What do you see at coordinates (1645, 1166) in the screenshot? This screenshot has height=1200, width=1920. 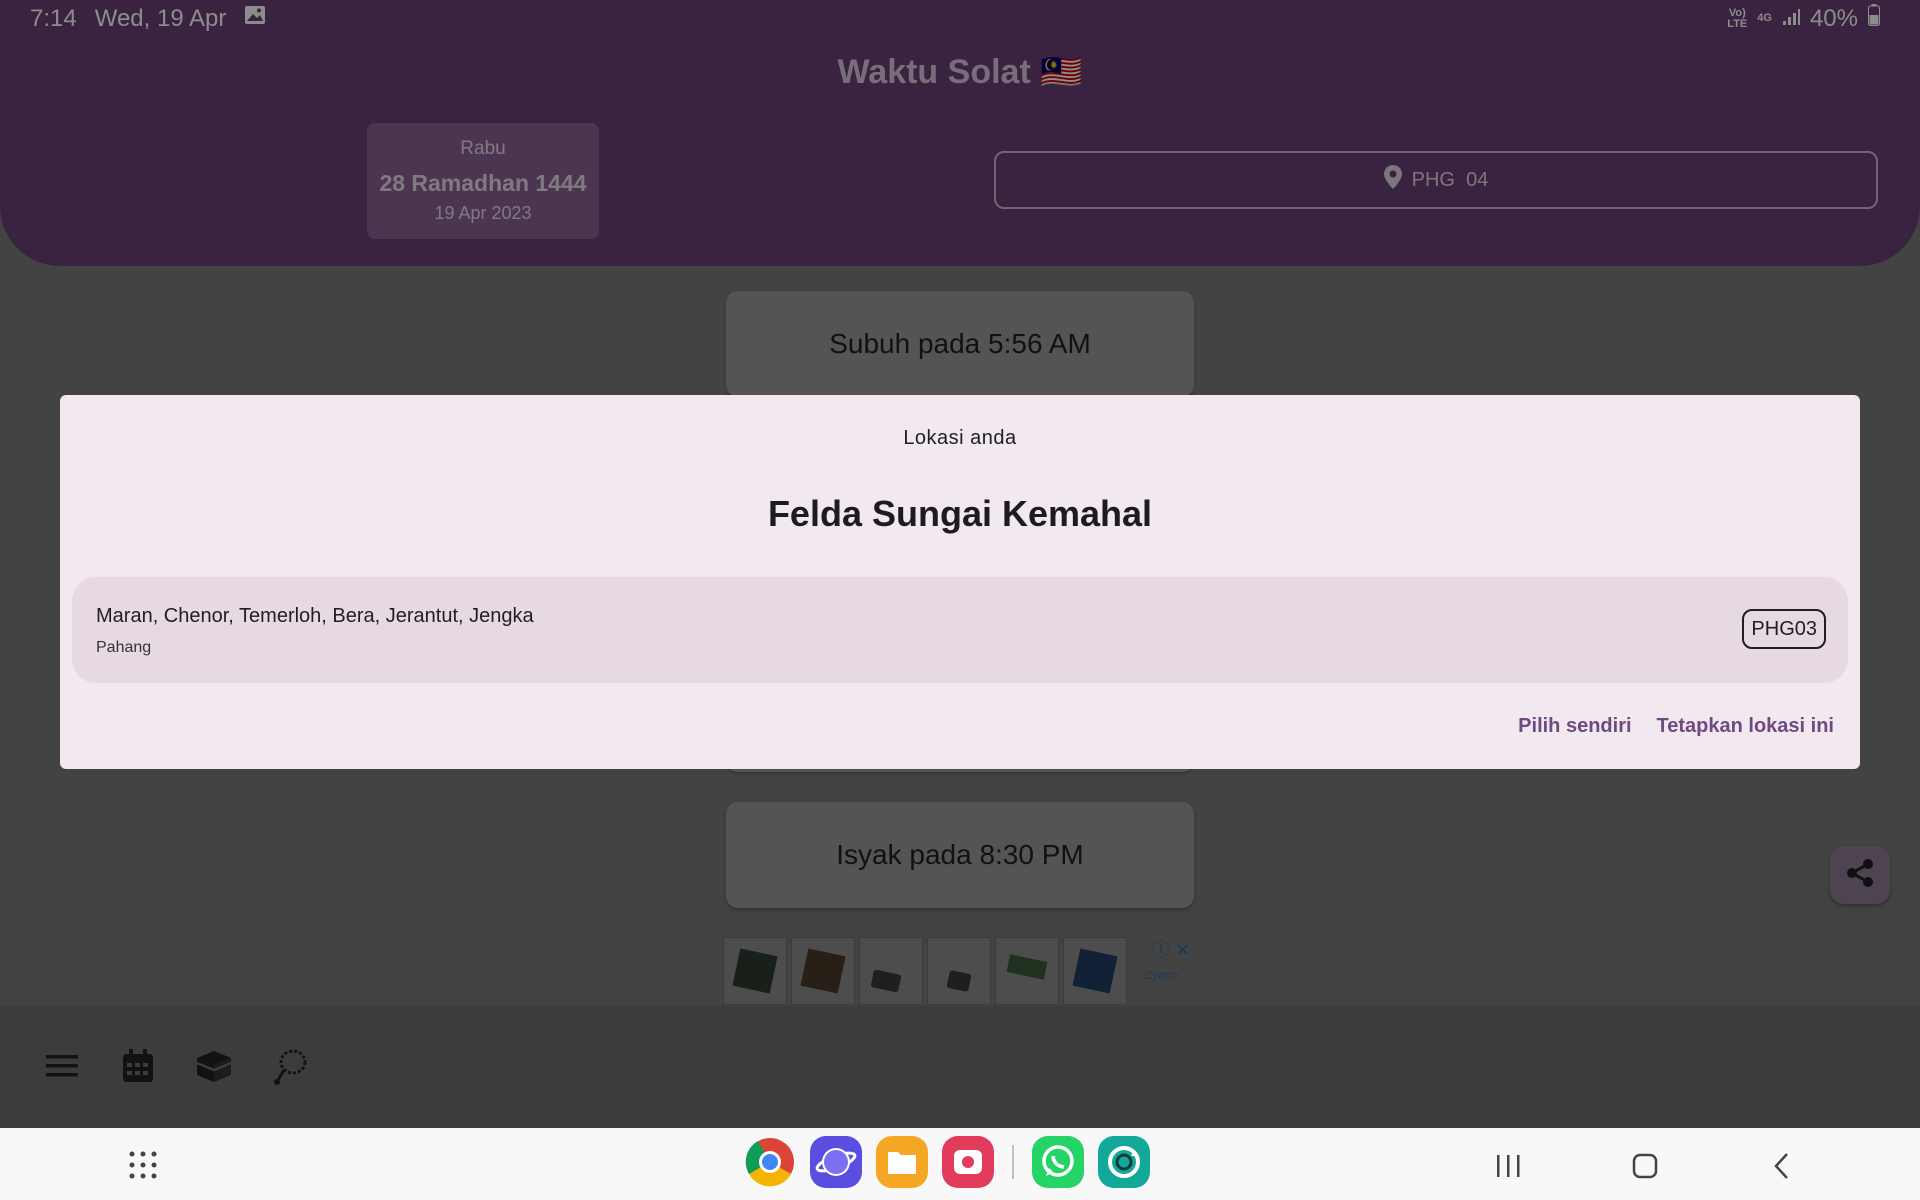 I see `home-icon` at bounding box center [1645, 1166].